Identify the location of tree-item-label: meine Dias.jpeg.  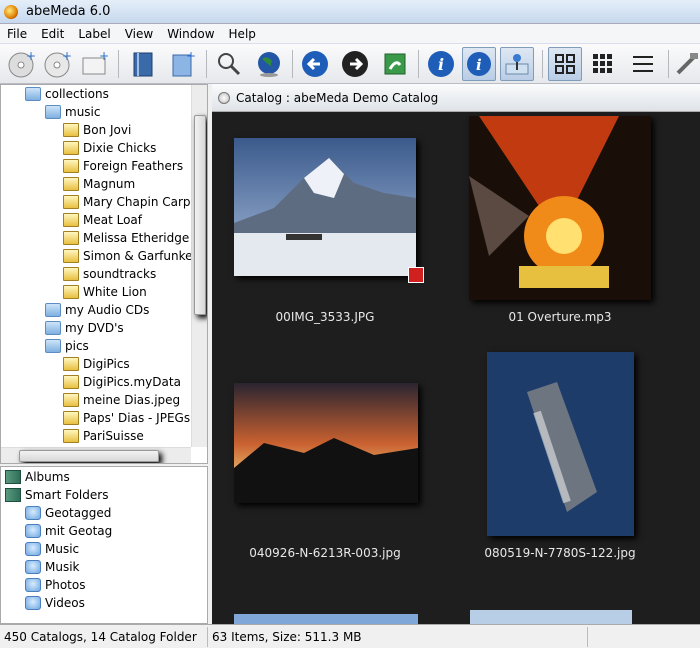
(132, 400).